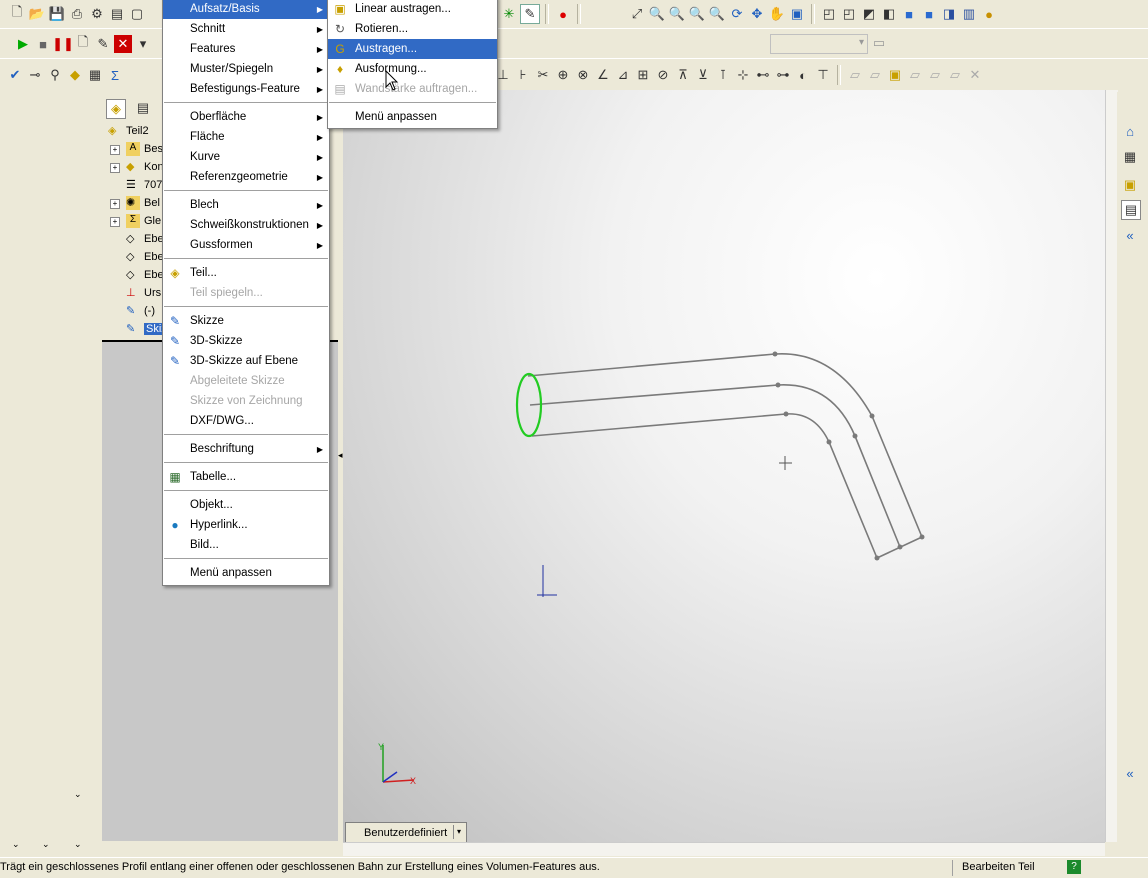 Image resolution: width=1148 pixels, height=878 pixels. I want to click on standard-views-icon: ▣, so click(797, 14).